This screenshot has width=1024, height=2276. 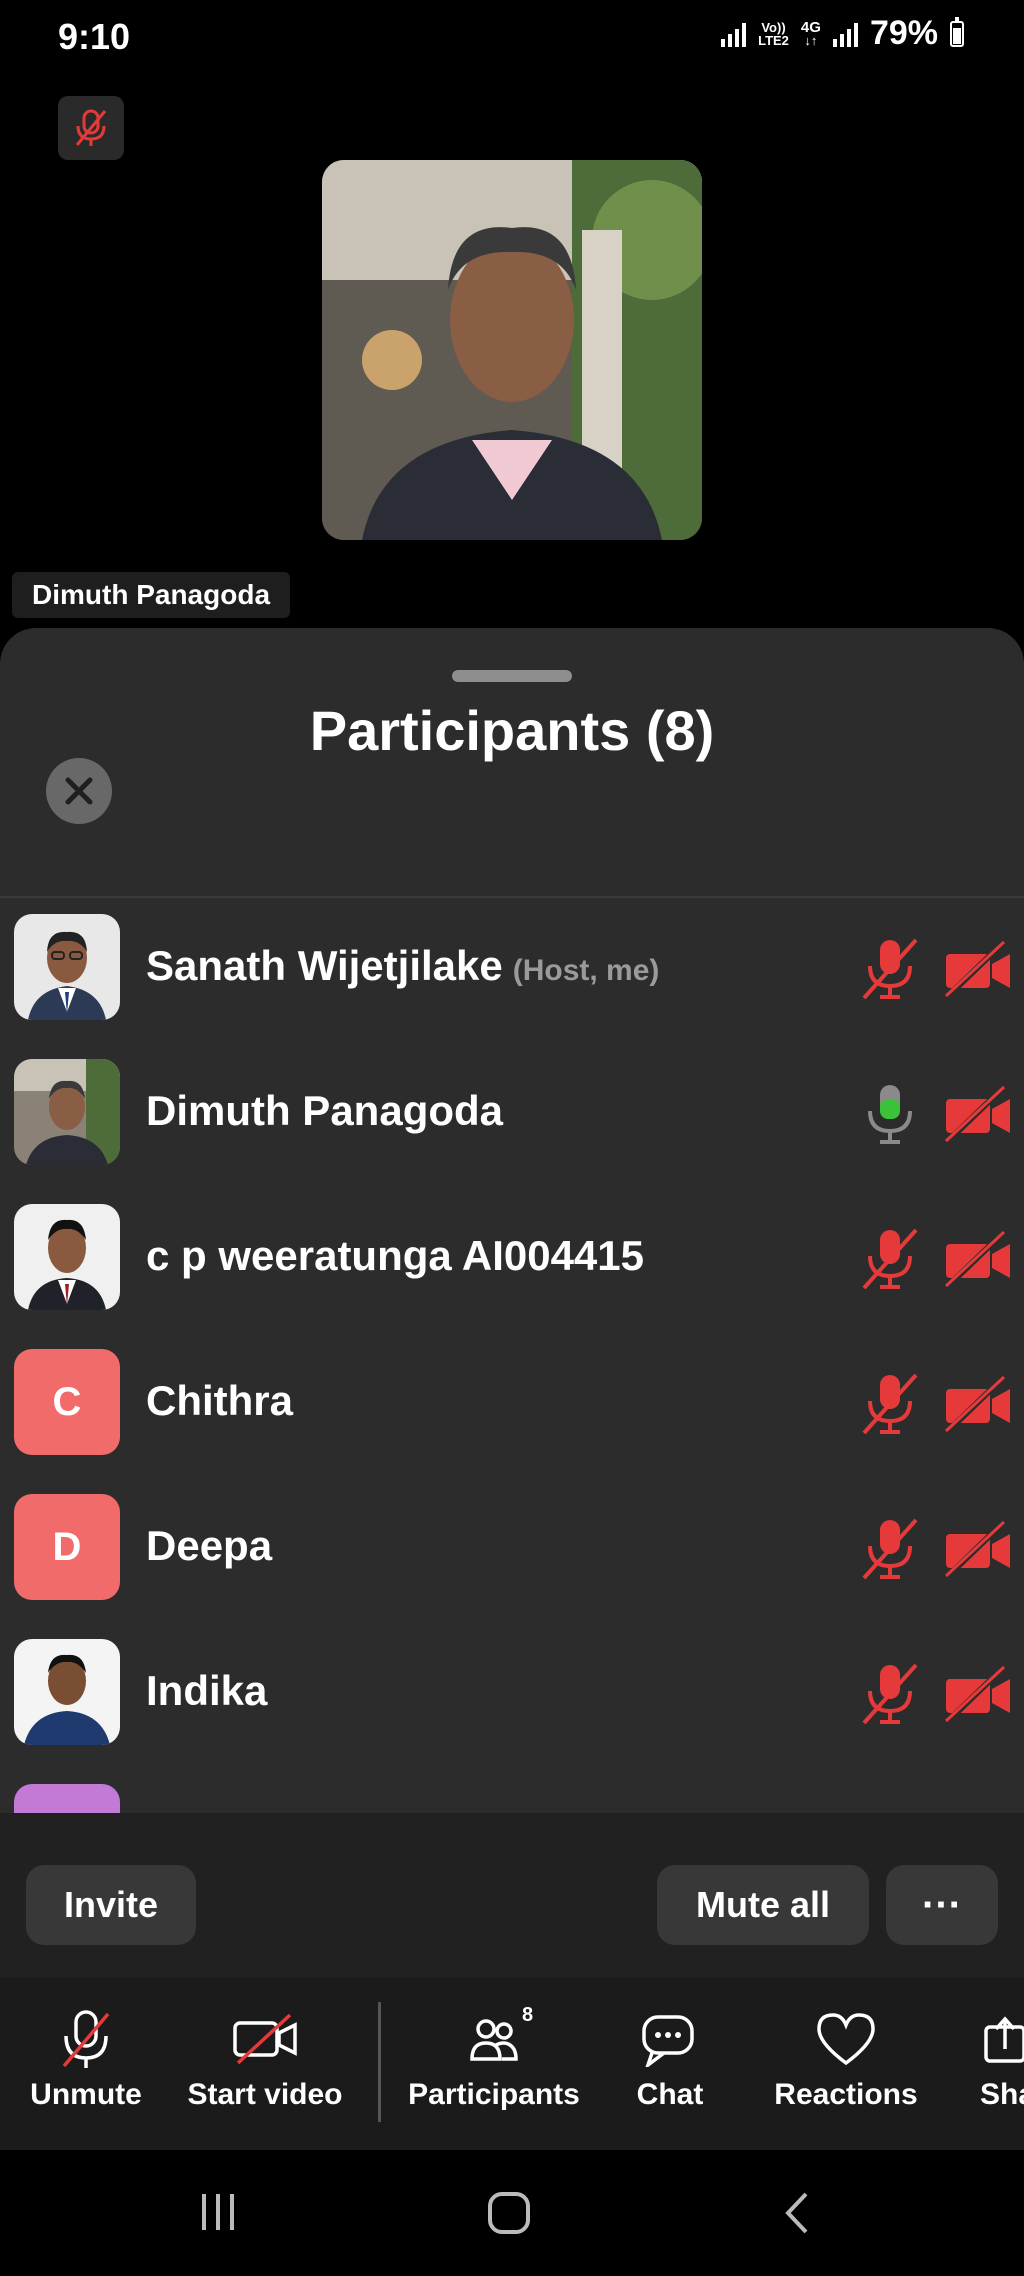 I want to click on chat-icon, so click(x=670, y=2039).